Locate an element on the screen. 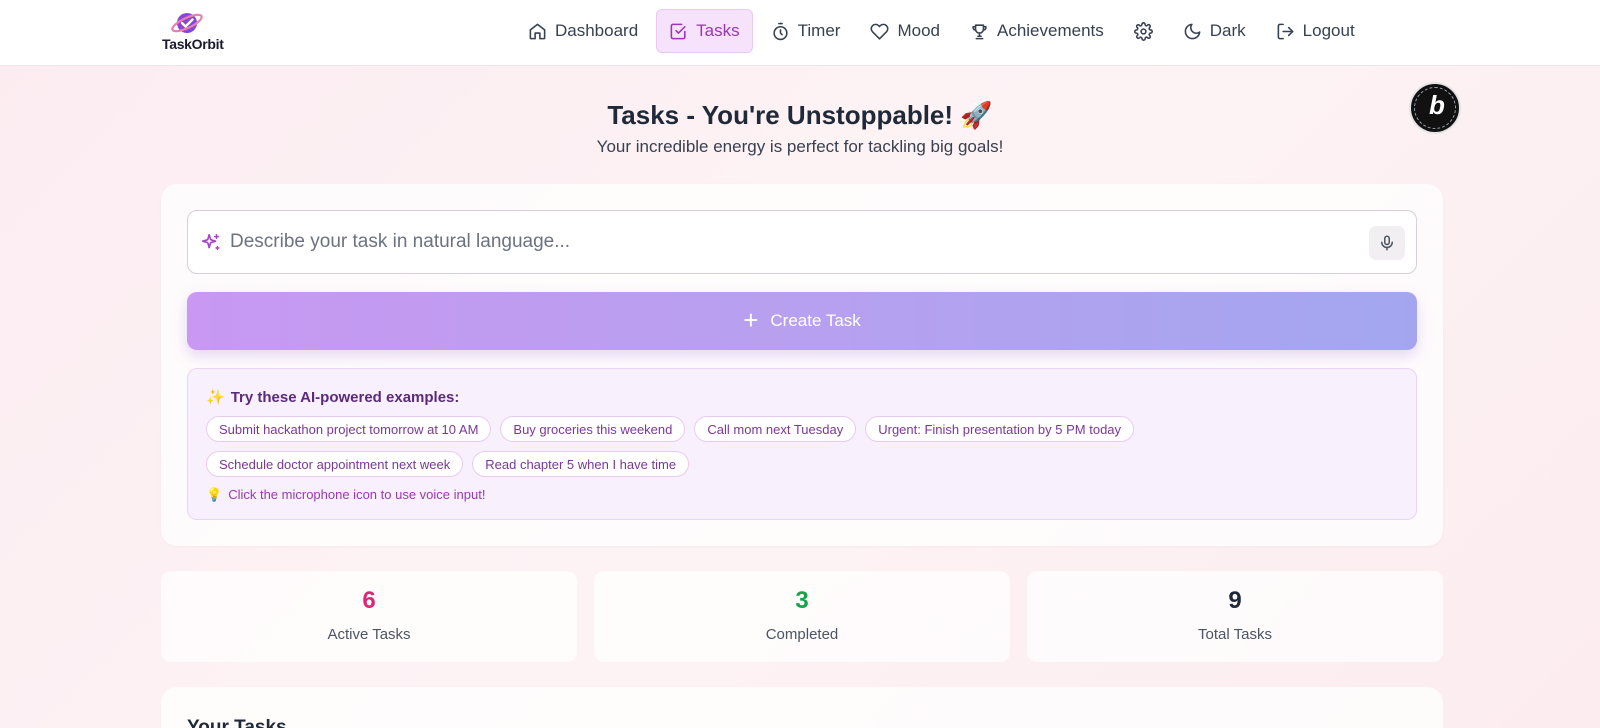 The width and height of the screenshot is (1600, 728). nav-timer-label: Timer is located at coordinates (819, 30).